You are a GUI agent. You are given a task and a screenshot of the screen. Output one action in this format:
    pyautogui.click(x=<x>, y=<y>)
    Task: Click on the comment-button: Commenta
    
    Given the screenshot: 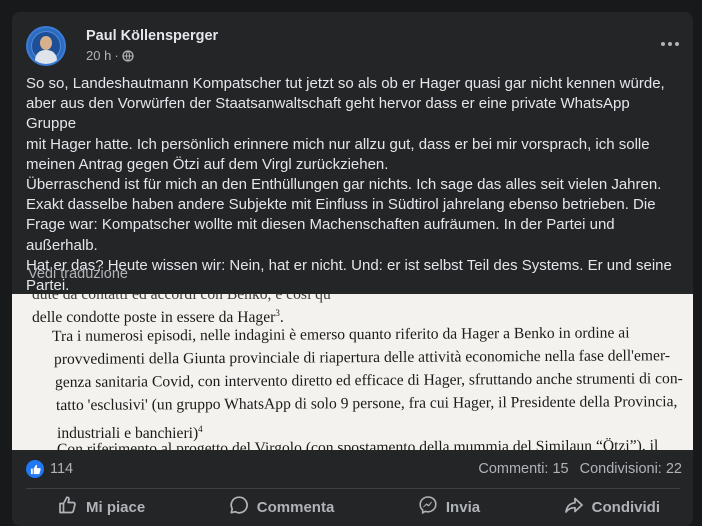 What is the action you would take?
    pyautogui.click(x=282, y=507)
    